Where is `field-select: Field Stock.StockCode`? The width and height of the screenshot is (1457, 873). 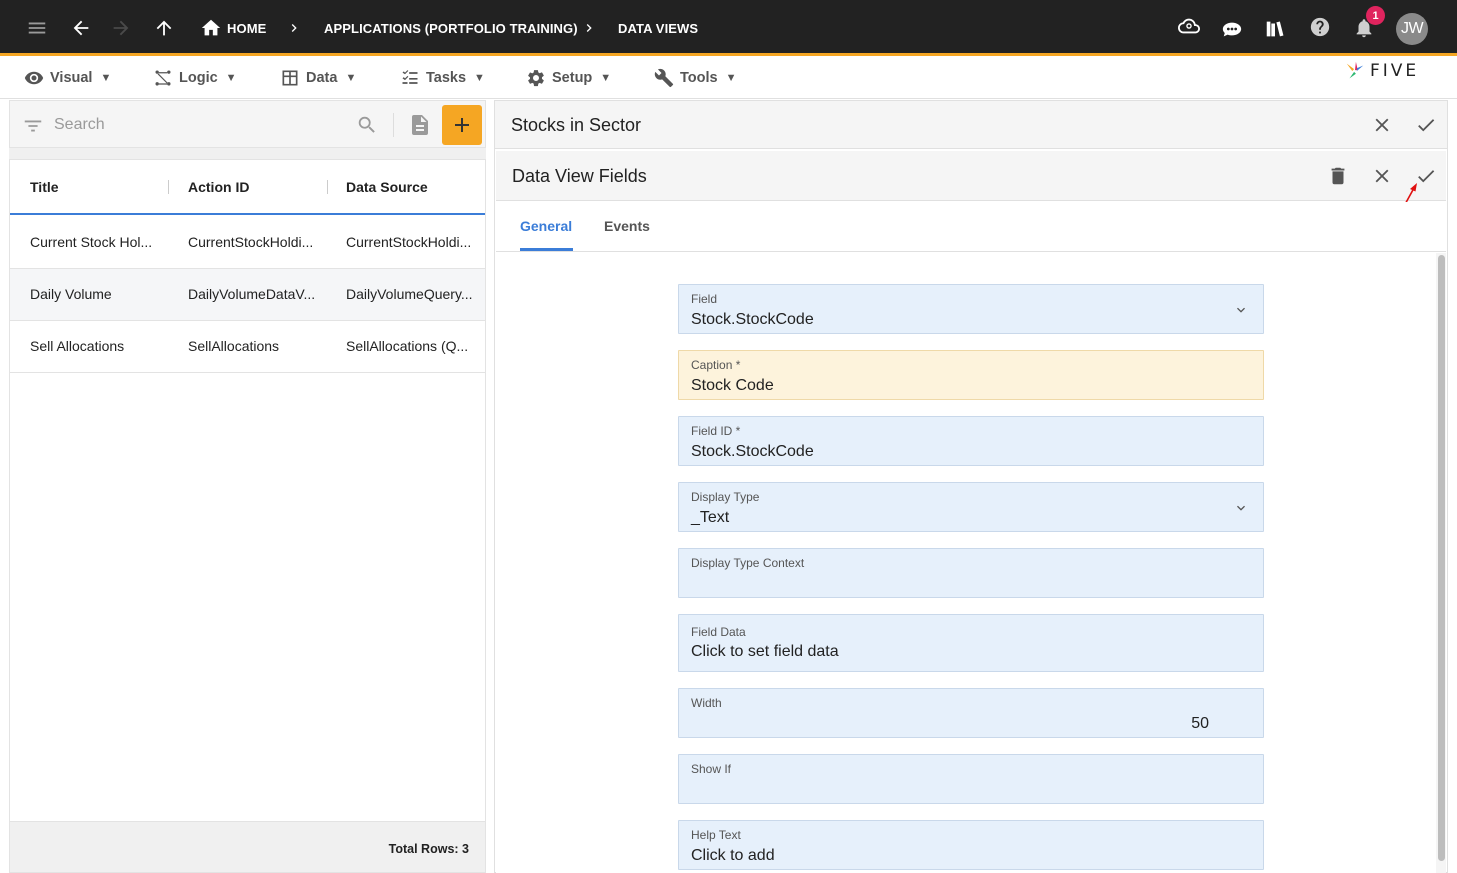 field-select: Field Stock.StockCode is located at coordinates (971, 309).